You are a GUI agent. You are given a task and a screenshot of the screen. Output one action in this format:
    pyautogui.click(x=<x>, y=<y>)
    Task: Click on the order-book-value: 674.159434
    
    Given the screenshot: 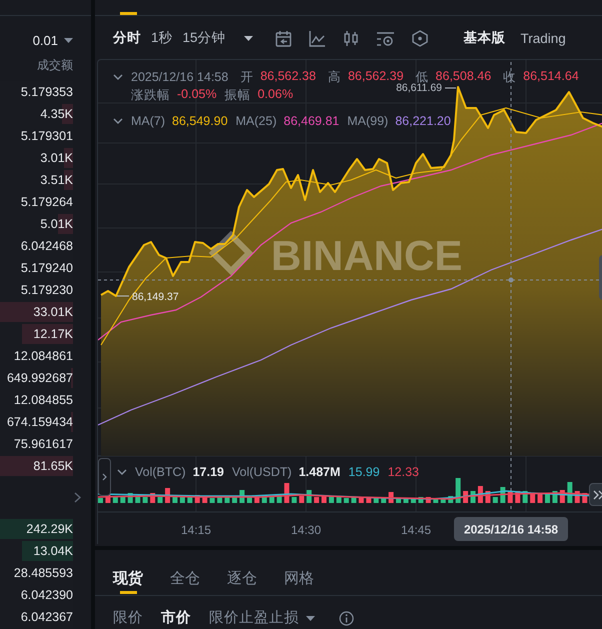 What is the action you would take?
    pyautogui.click(x=39, y=422)
    